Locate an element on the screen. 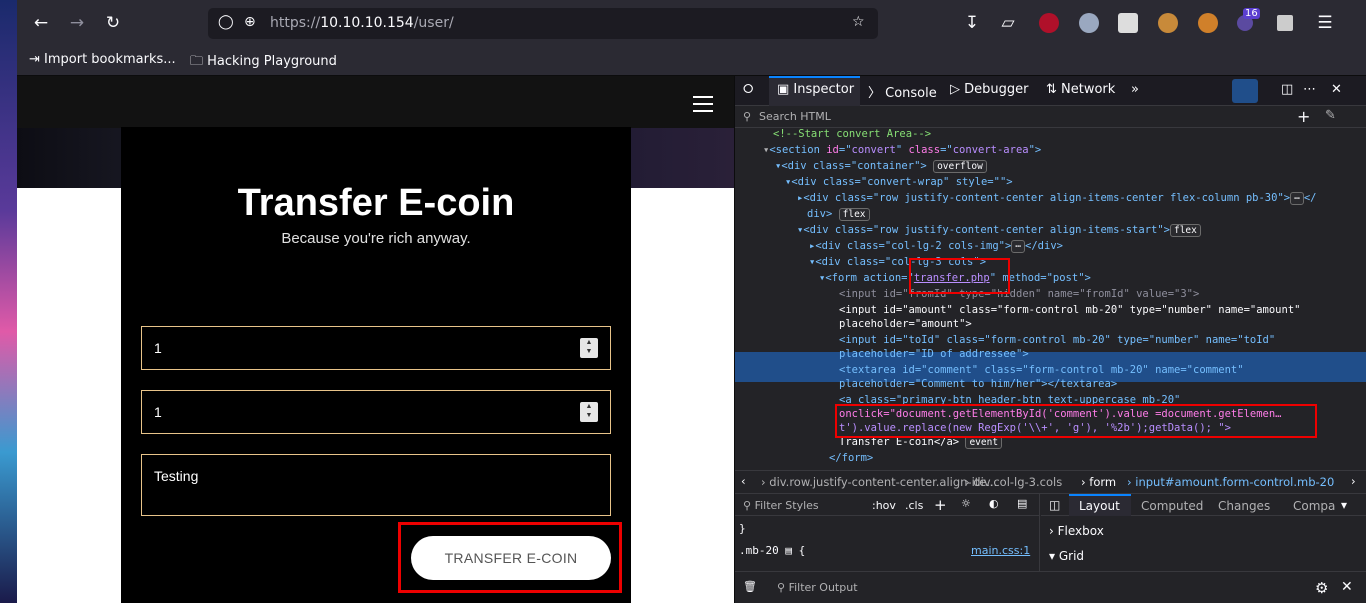  back-icon: ← is located at coordinates (41, 23).